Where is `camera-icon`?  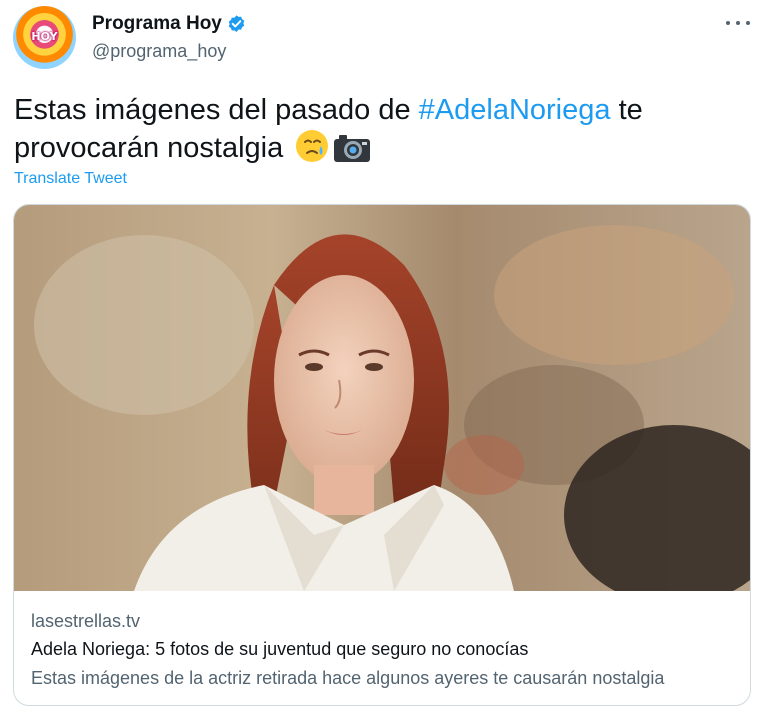
camera-icon is located at coordinates (352, 153).